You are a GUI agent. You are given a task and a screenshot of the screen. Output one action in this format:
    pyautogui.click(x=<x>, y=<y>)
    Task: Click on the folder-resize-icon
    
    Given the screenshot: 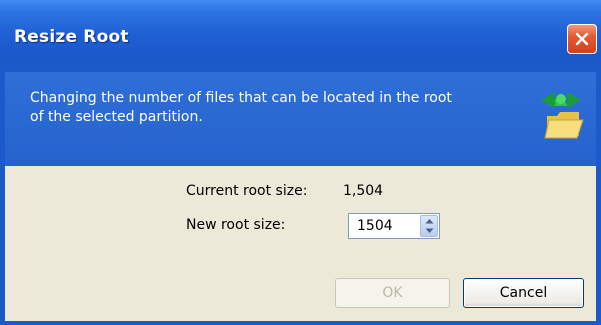 What is the action you would take?
    pyautogui.click(x=562, y=115)
    